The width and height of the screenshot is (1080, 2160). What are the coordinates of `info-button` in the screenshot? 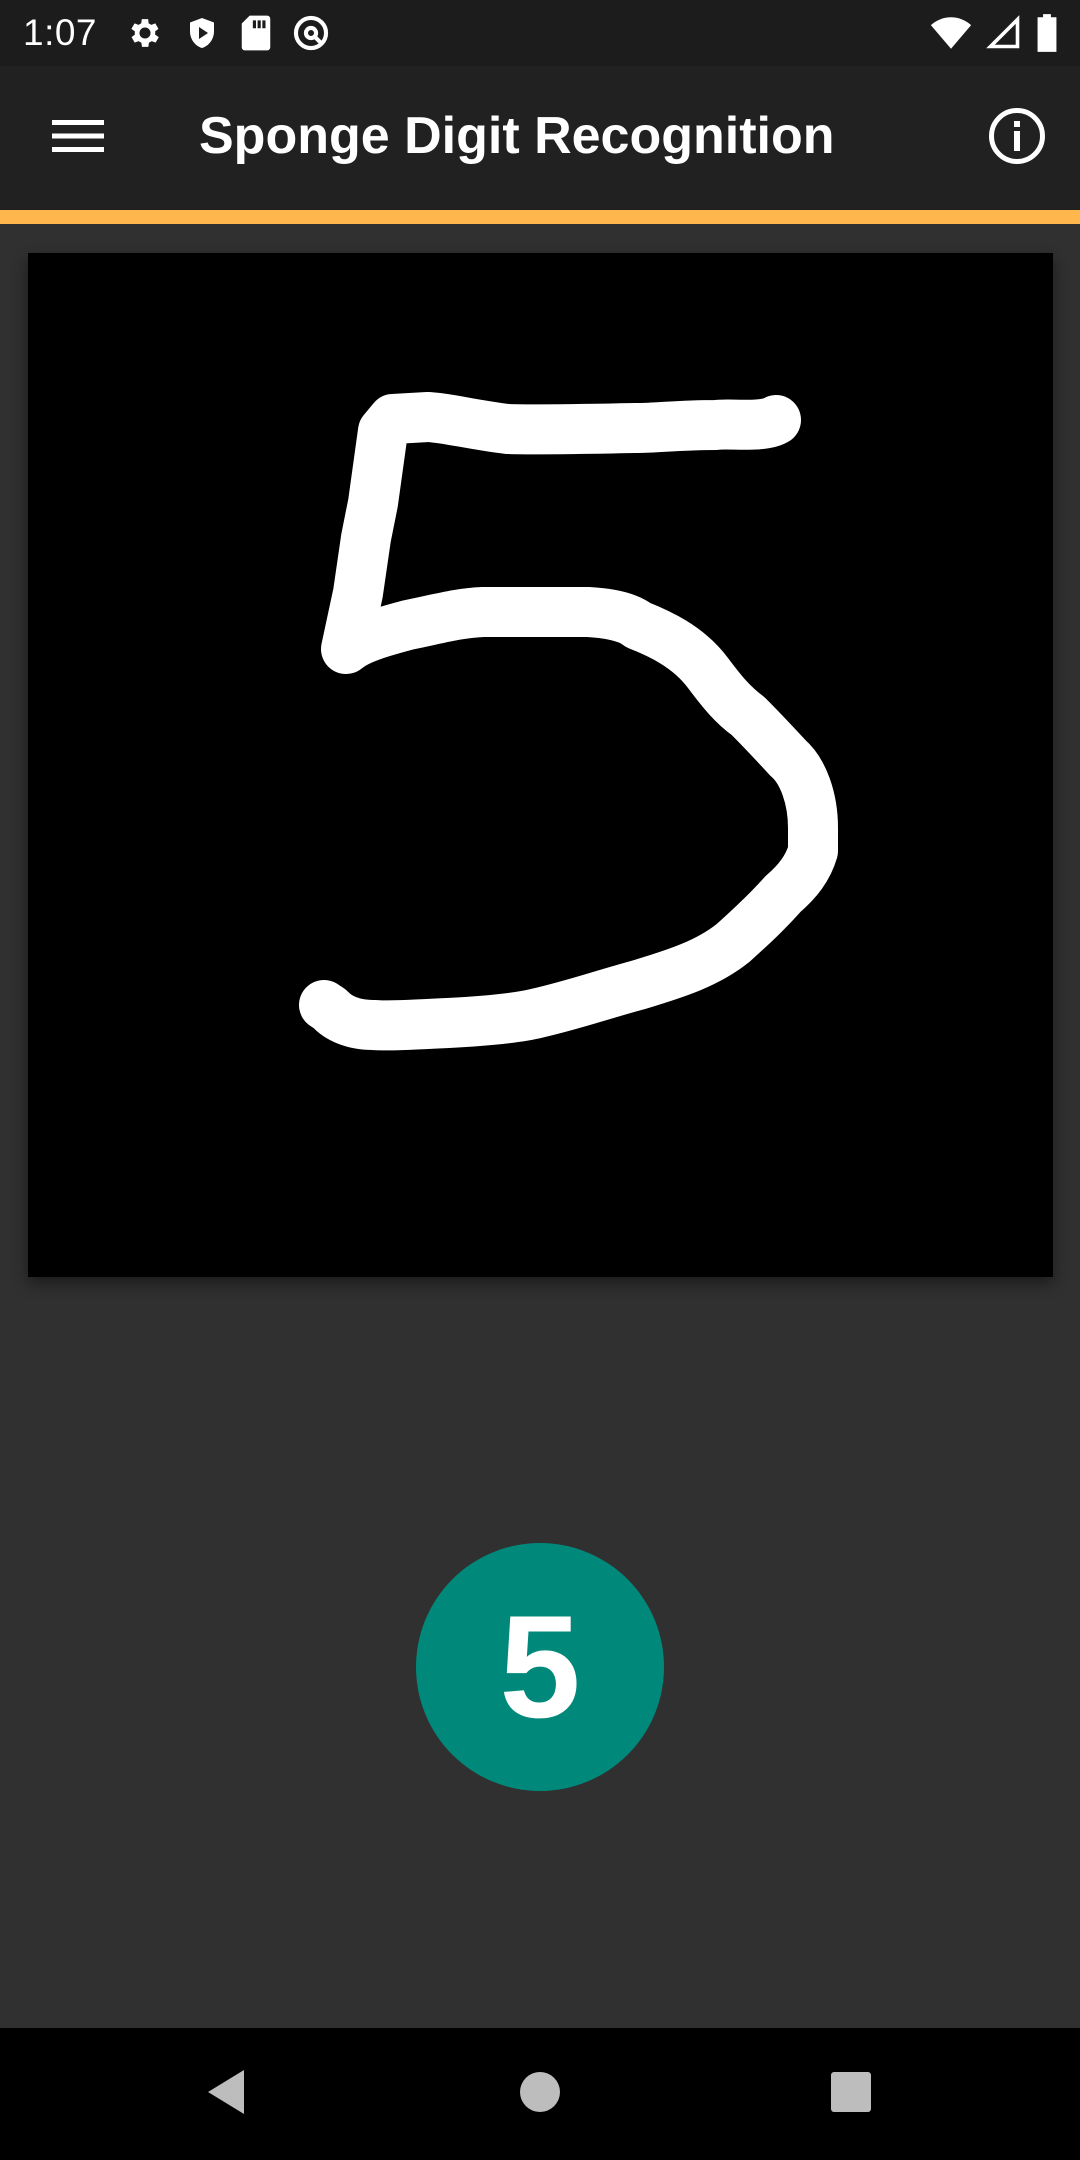 It's located at (1017, 138).